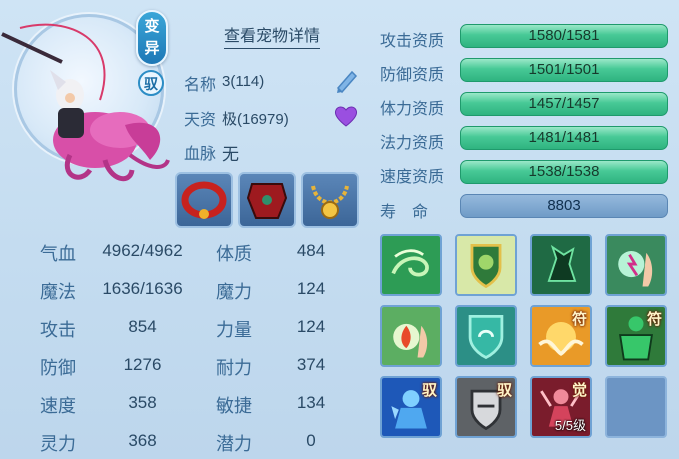 The height and width of the screenshot is (459, 679). I want to click on stat-value-right-5: 0, so click(311, 440).